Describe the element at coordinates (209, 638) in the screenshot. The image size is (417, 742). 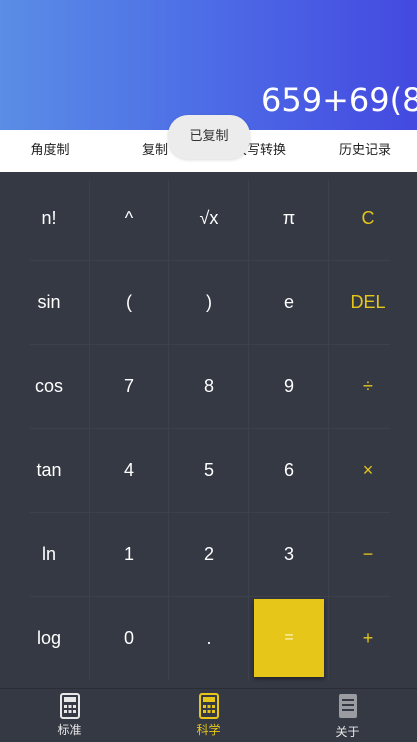
I see `decimal-key: .` at that location.